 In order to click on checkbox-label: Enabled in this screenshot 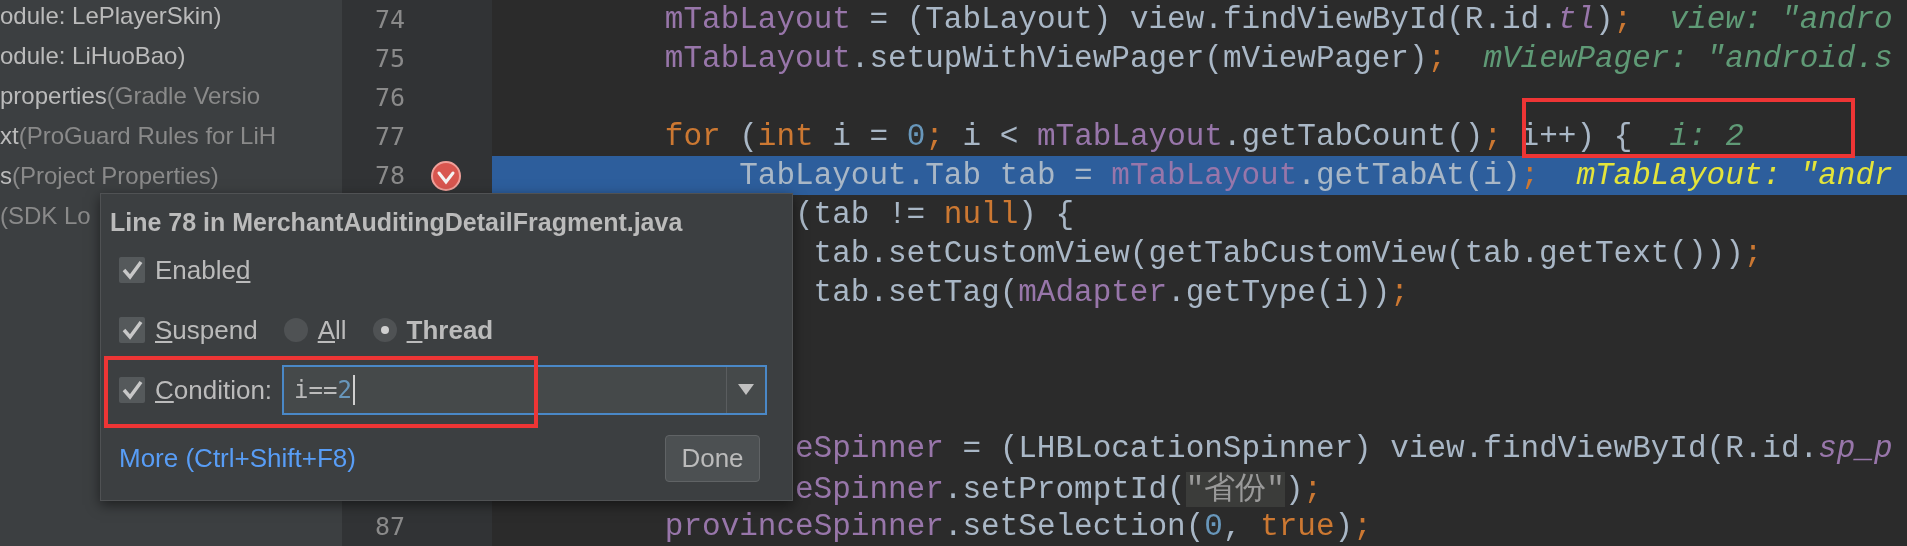, I will do `click(203, 270)`.